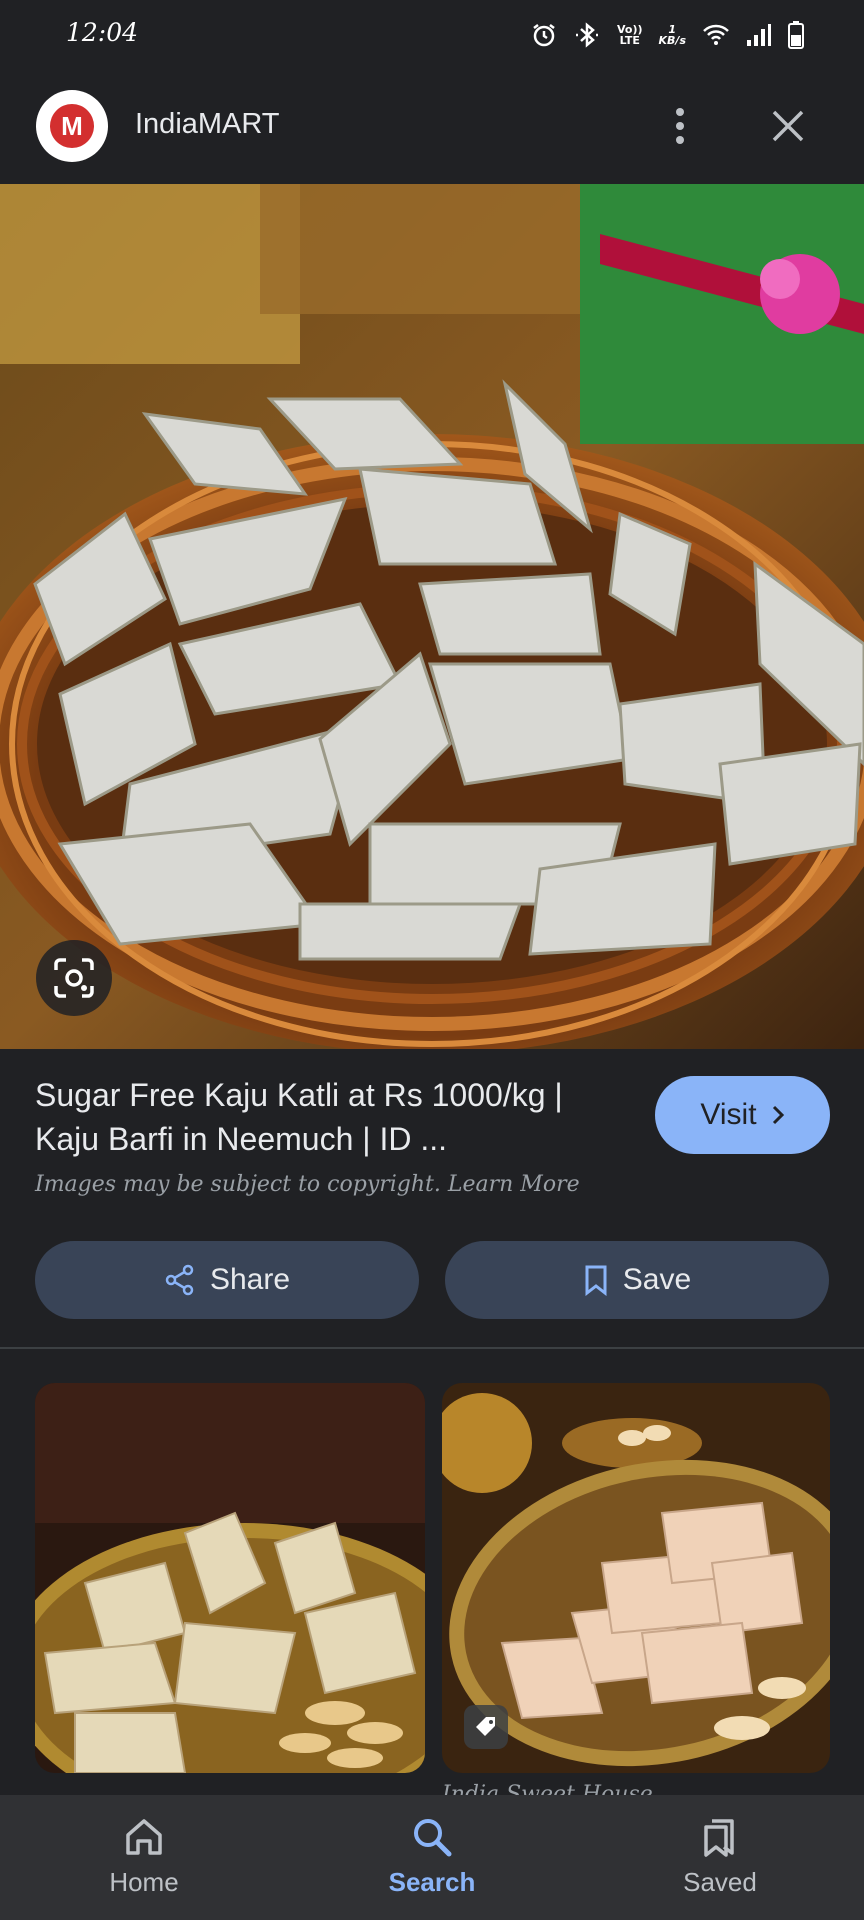  Describe the element at coordinates (716, 35) in the screenshot. I see `wifi-icon` at that location.